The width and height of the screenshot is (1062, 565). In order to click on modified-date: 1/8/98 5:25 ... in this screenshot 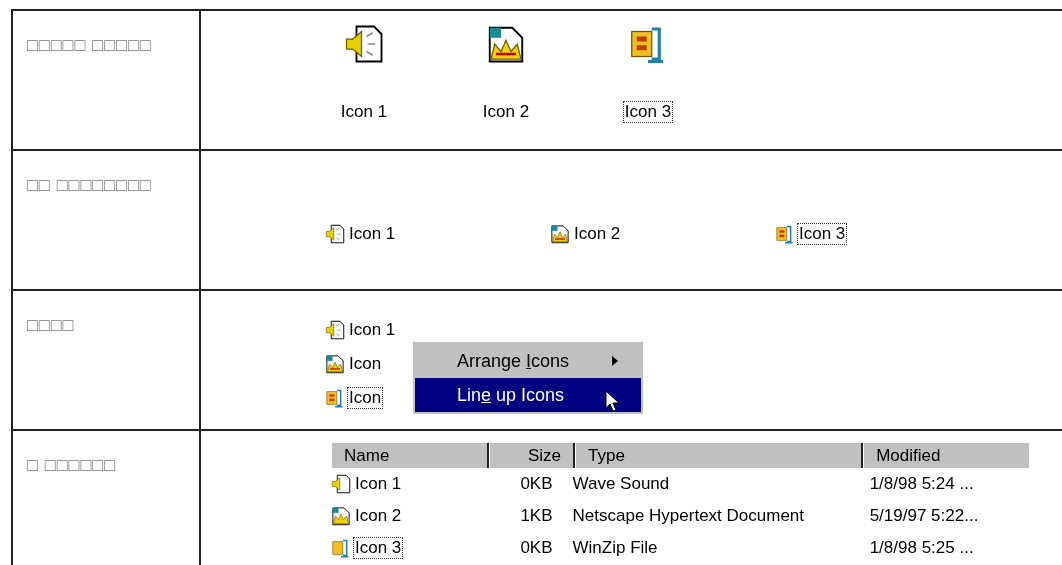, I will do `click(921, 548)`.